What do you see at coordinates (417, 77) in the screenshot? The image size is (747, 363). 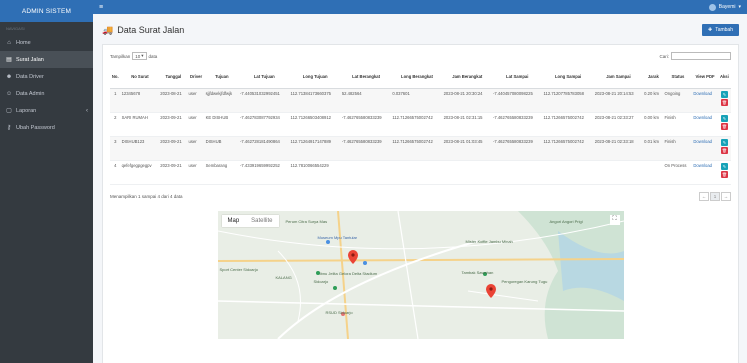 I see `column-header: Long Berangkat` at bounding box center [417, 77].